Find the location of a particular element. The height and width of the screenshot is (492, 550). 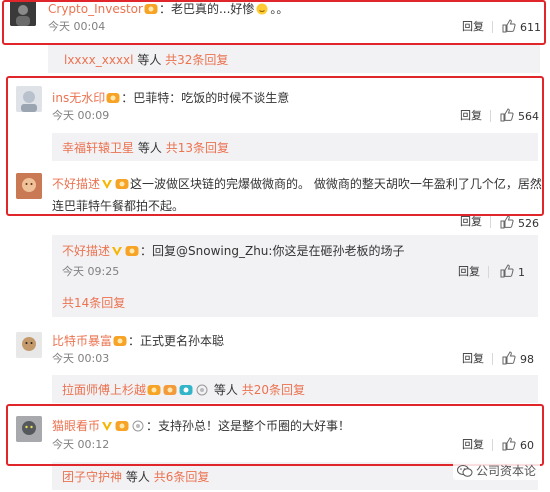

like-count: 60 is located at coordinates (527, 445).